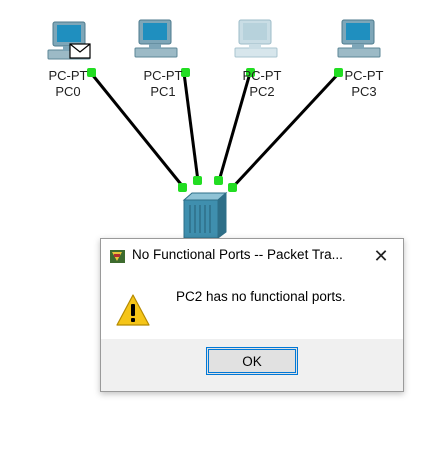 This screenshot has width=431, height=449. What do you see at coordinates (232, 187) in the screenshot?
I see `link-light-sw-pc3` at bounding box center [232, 187].